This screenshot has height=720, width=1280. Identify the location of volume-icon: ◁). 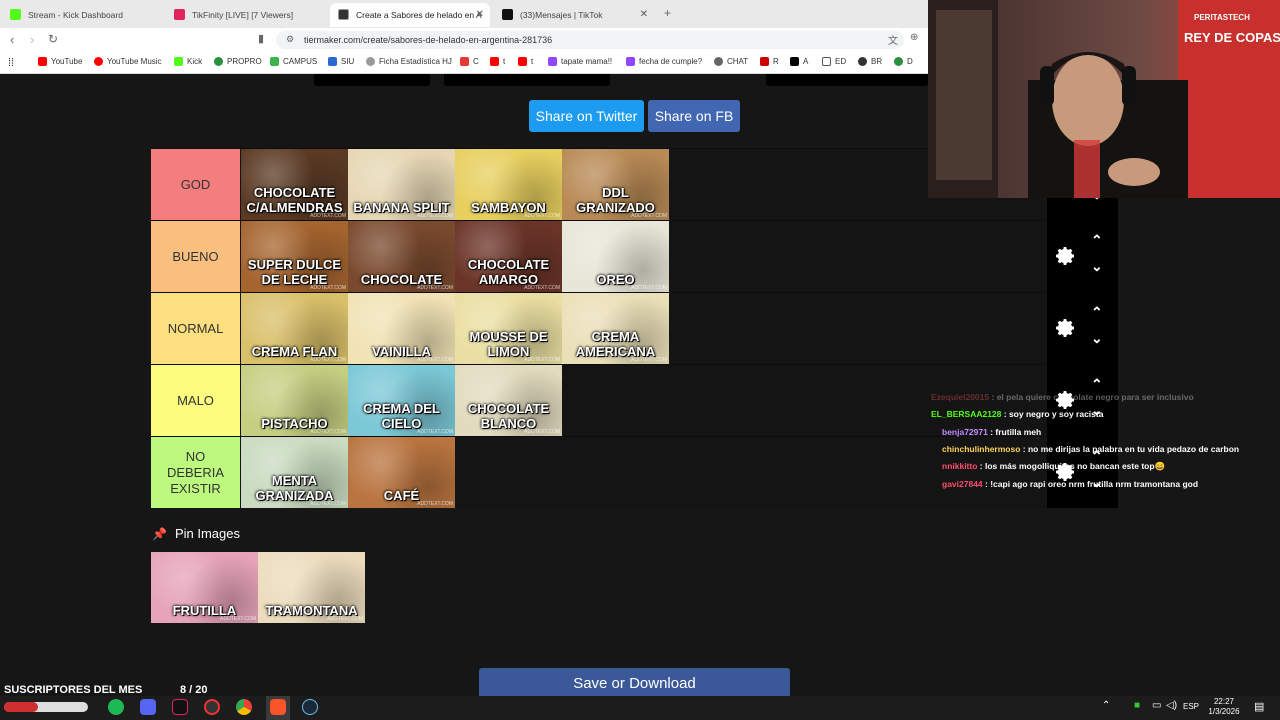
(1171, 705).